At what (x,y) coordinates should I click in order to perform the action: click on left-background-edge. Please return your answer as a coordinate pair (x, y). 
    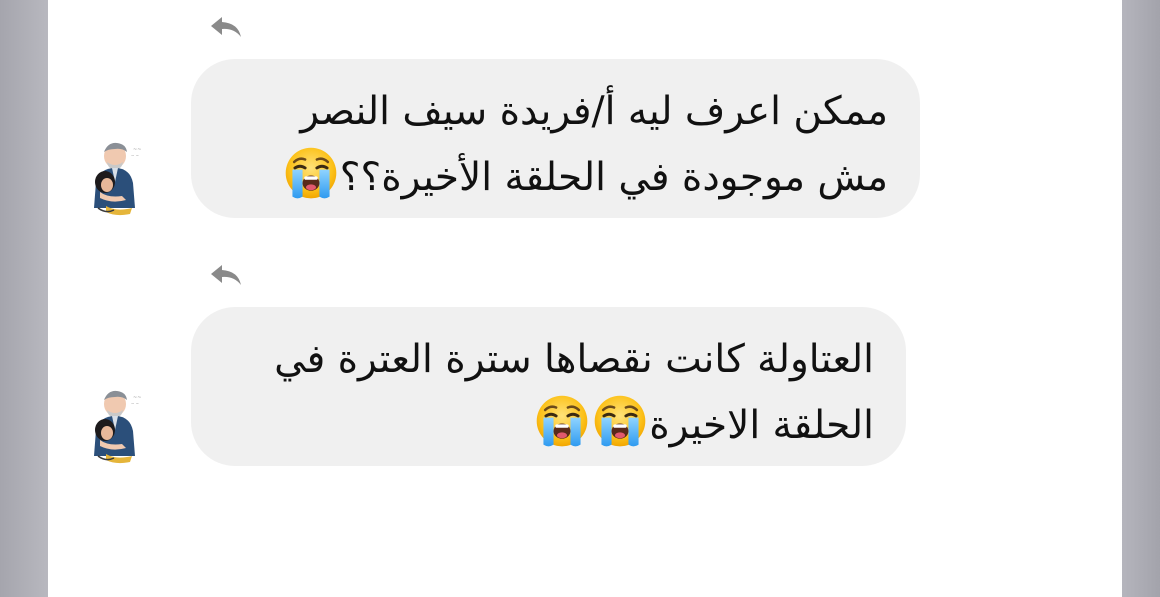
    Looking at the image, I should click on (24, 298).